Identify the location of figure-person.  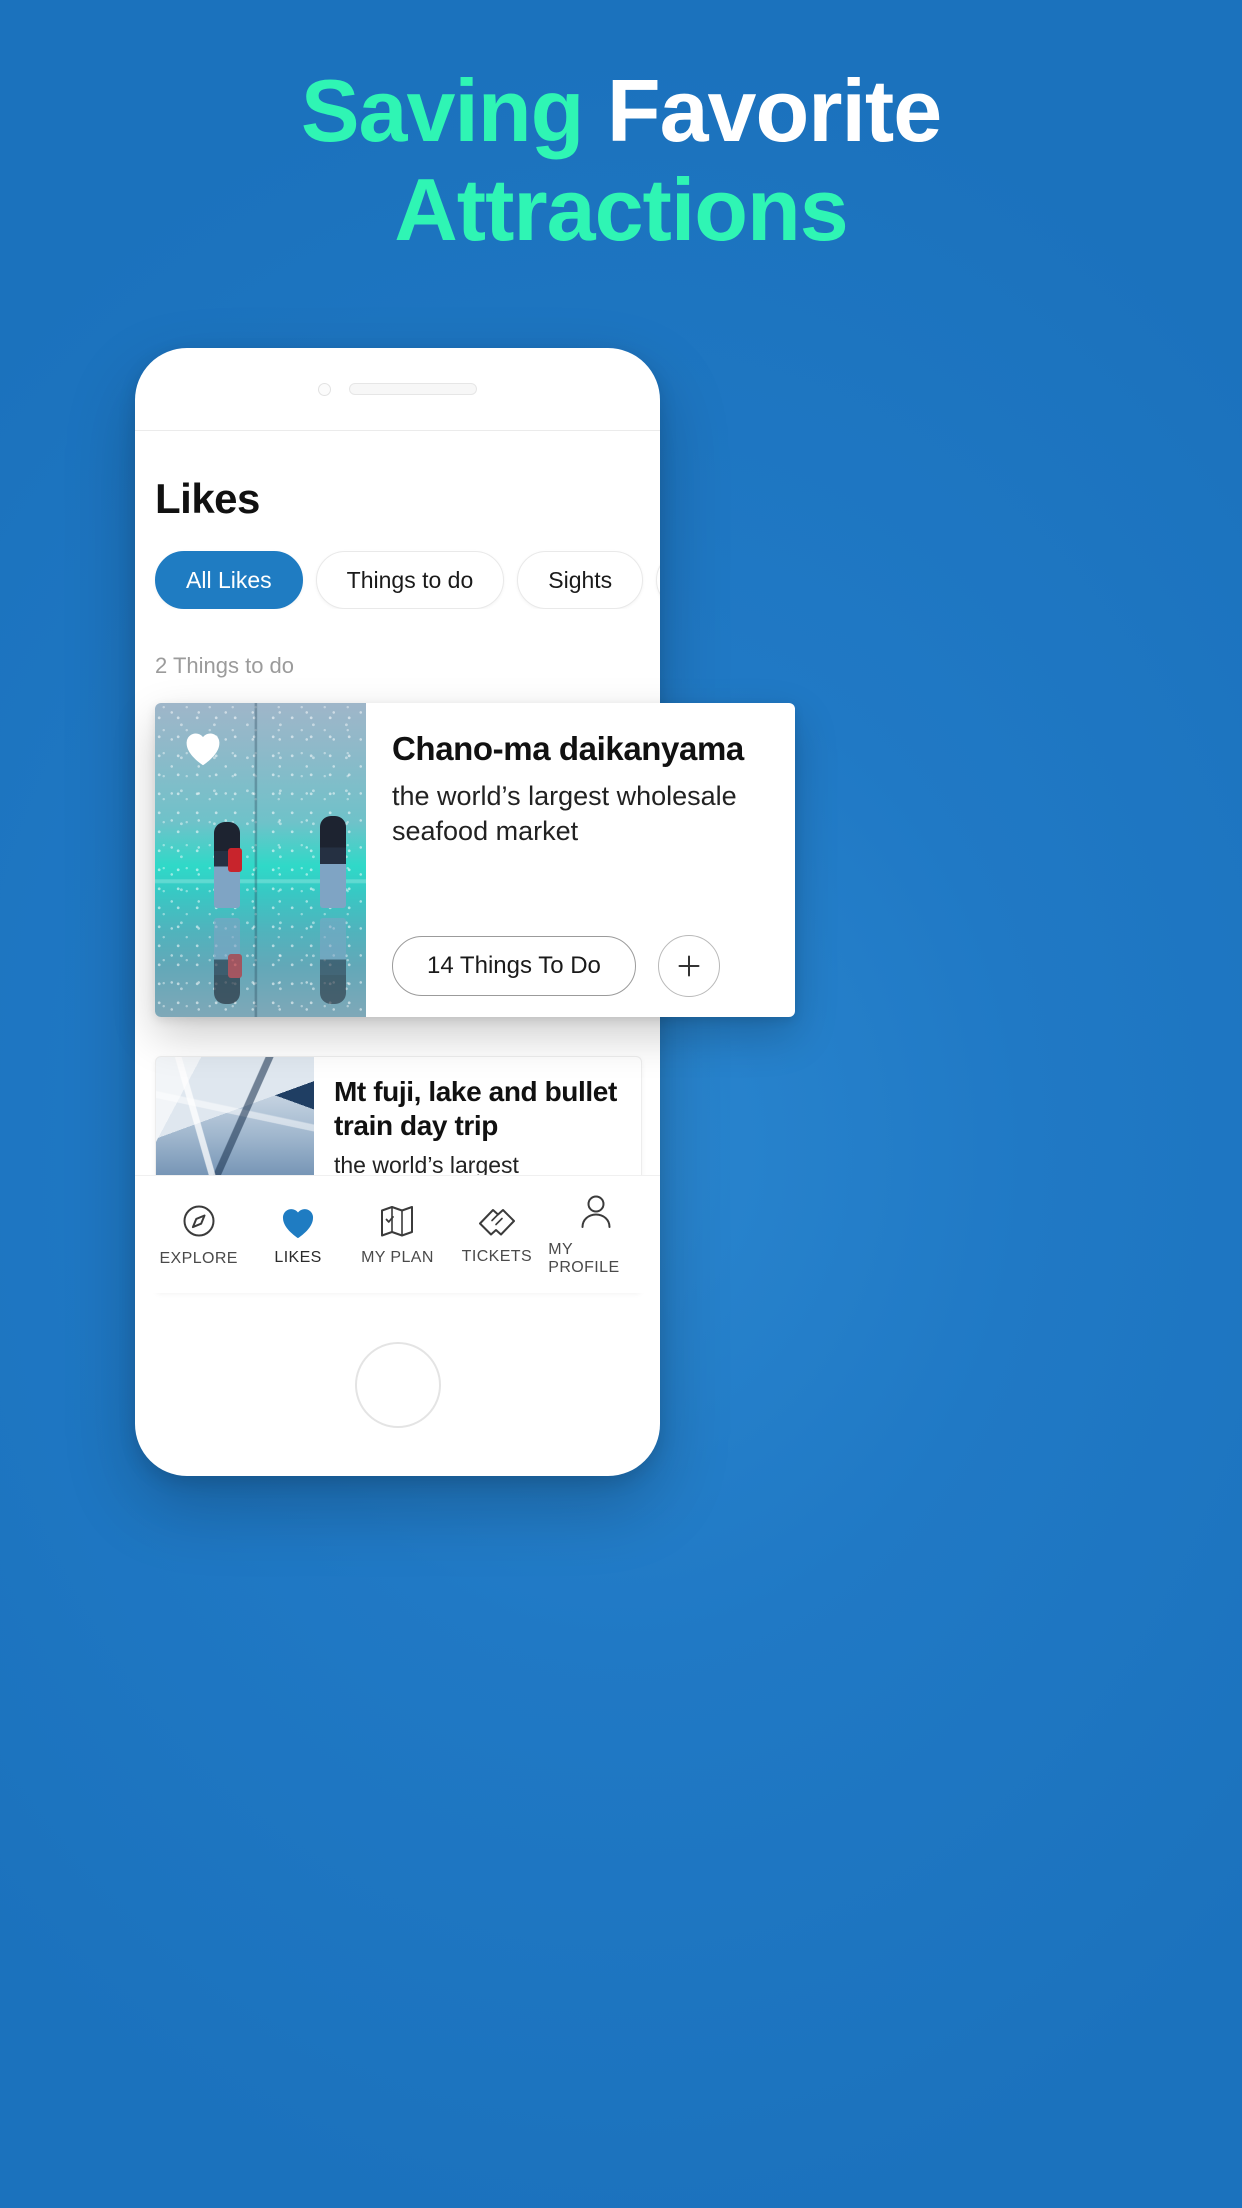
(228, 865).